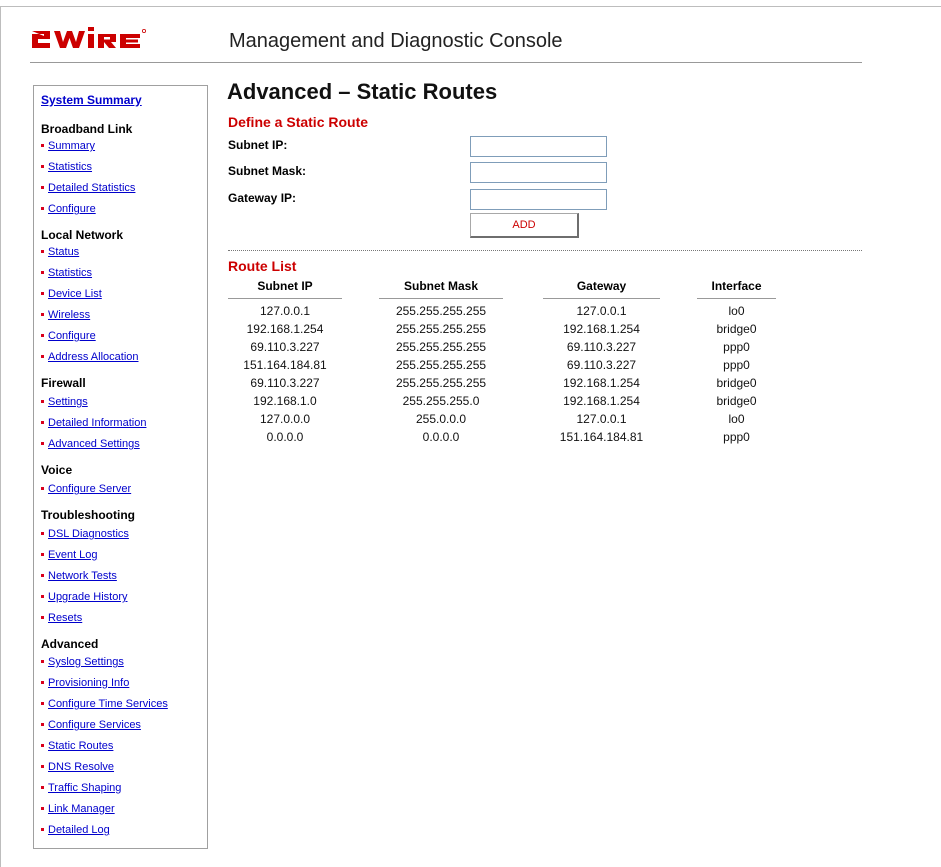 This screenshot has width=941, height=867. What do you see at coordinates (82, 662) in the screenshot?
I see `sidebar-item-syslog-settings: Syslog Settings` at bounding box center [82, 662].